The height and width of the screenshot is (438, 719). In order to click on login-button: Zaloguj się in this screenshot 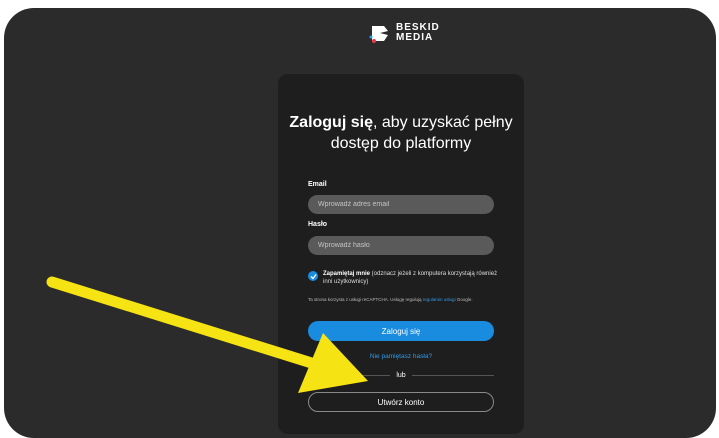, I will do `click(401, 331)`.